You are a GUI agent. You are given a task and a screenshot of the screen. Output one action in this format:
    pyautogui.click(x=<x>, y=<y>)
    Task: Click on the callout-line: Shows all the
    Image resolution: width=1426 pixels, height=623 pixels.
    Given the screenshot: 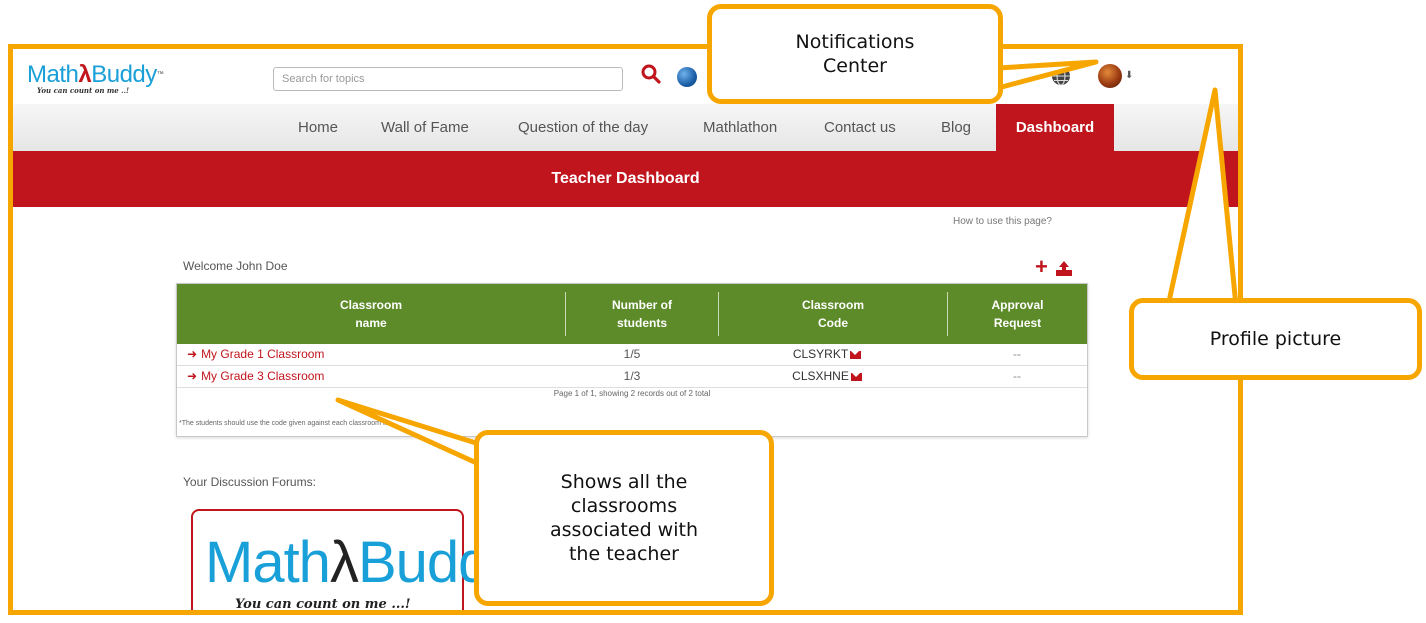 What is the action you would take?
    pyautogui.click(x=624, y=482)
    